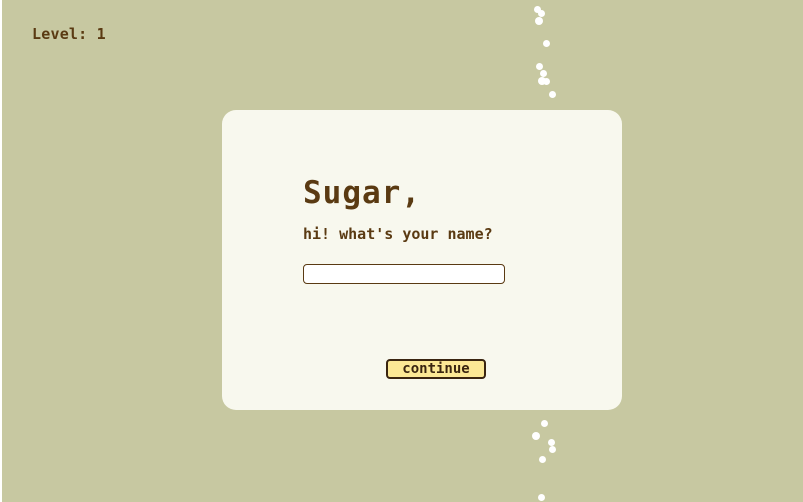 The image size is (803, 502). Describe the element at coordinates (404, 274) in the screenshot. I see `name-input` at that location.